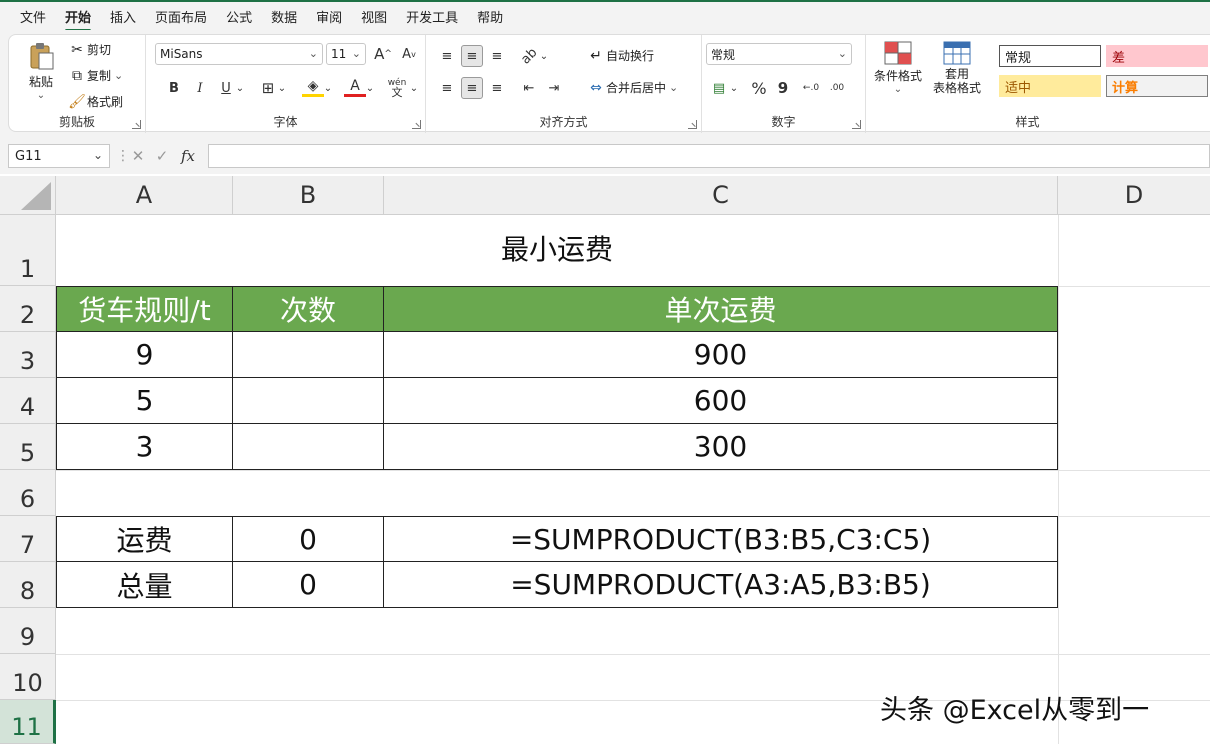 The image size is (1210, 744). What do you see at coordinates (144, 539) in the screenshot?
I see `cell-a7: 运费` at bounding box center [144, 539].